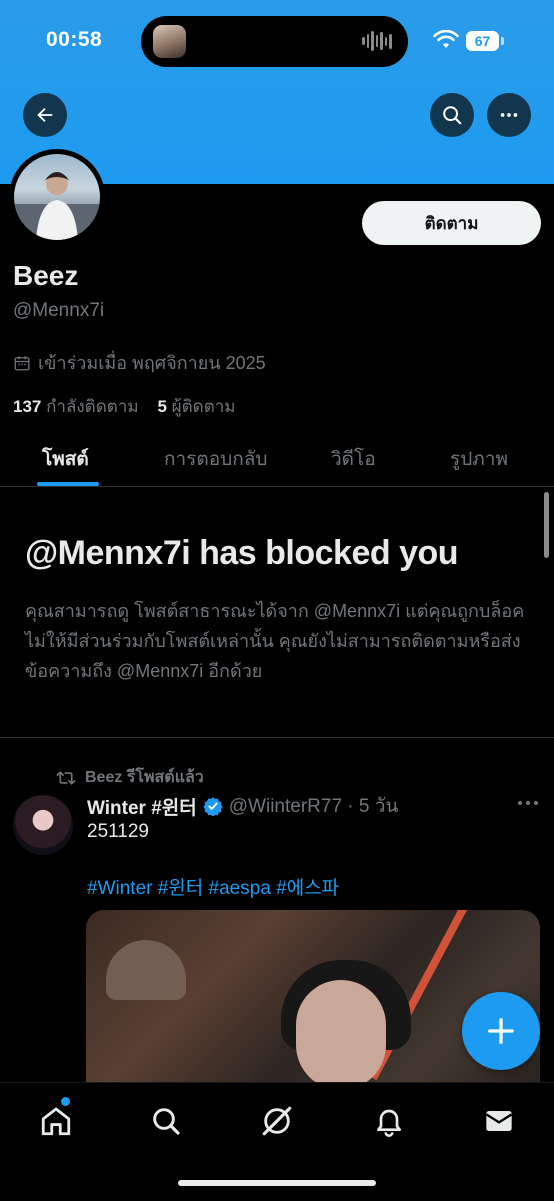 The image size is (554, 1201). I want to click on tweet-text: 251129, so click(118, 831).